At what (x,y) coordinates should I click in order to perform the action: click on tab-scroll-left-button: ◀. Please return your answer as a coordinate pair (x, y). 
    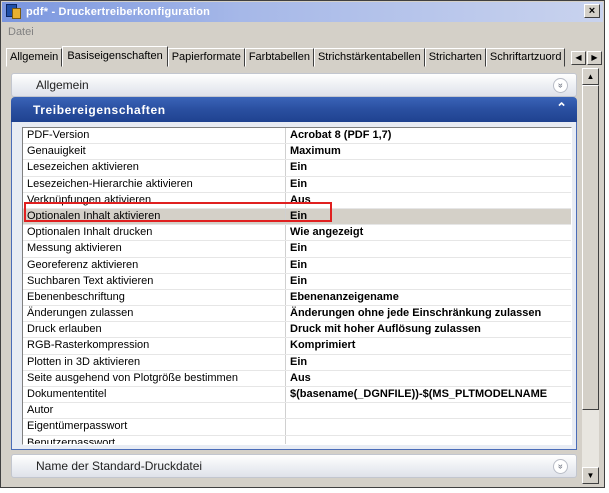
    Looking at the image, I should click on (578, 58).